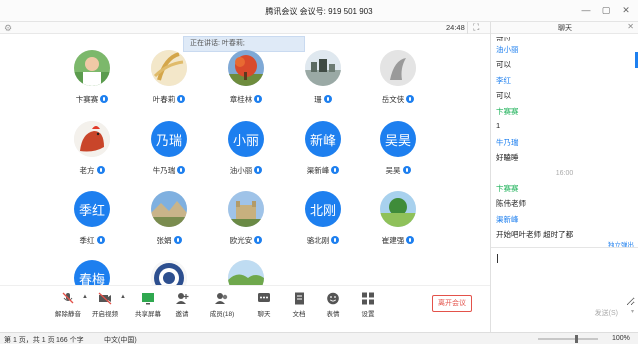  What do you see at coordinates (246, 84) in the screenshot?
I see `participant-tile: 章桂林` at bounding box center [246, 84].